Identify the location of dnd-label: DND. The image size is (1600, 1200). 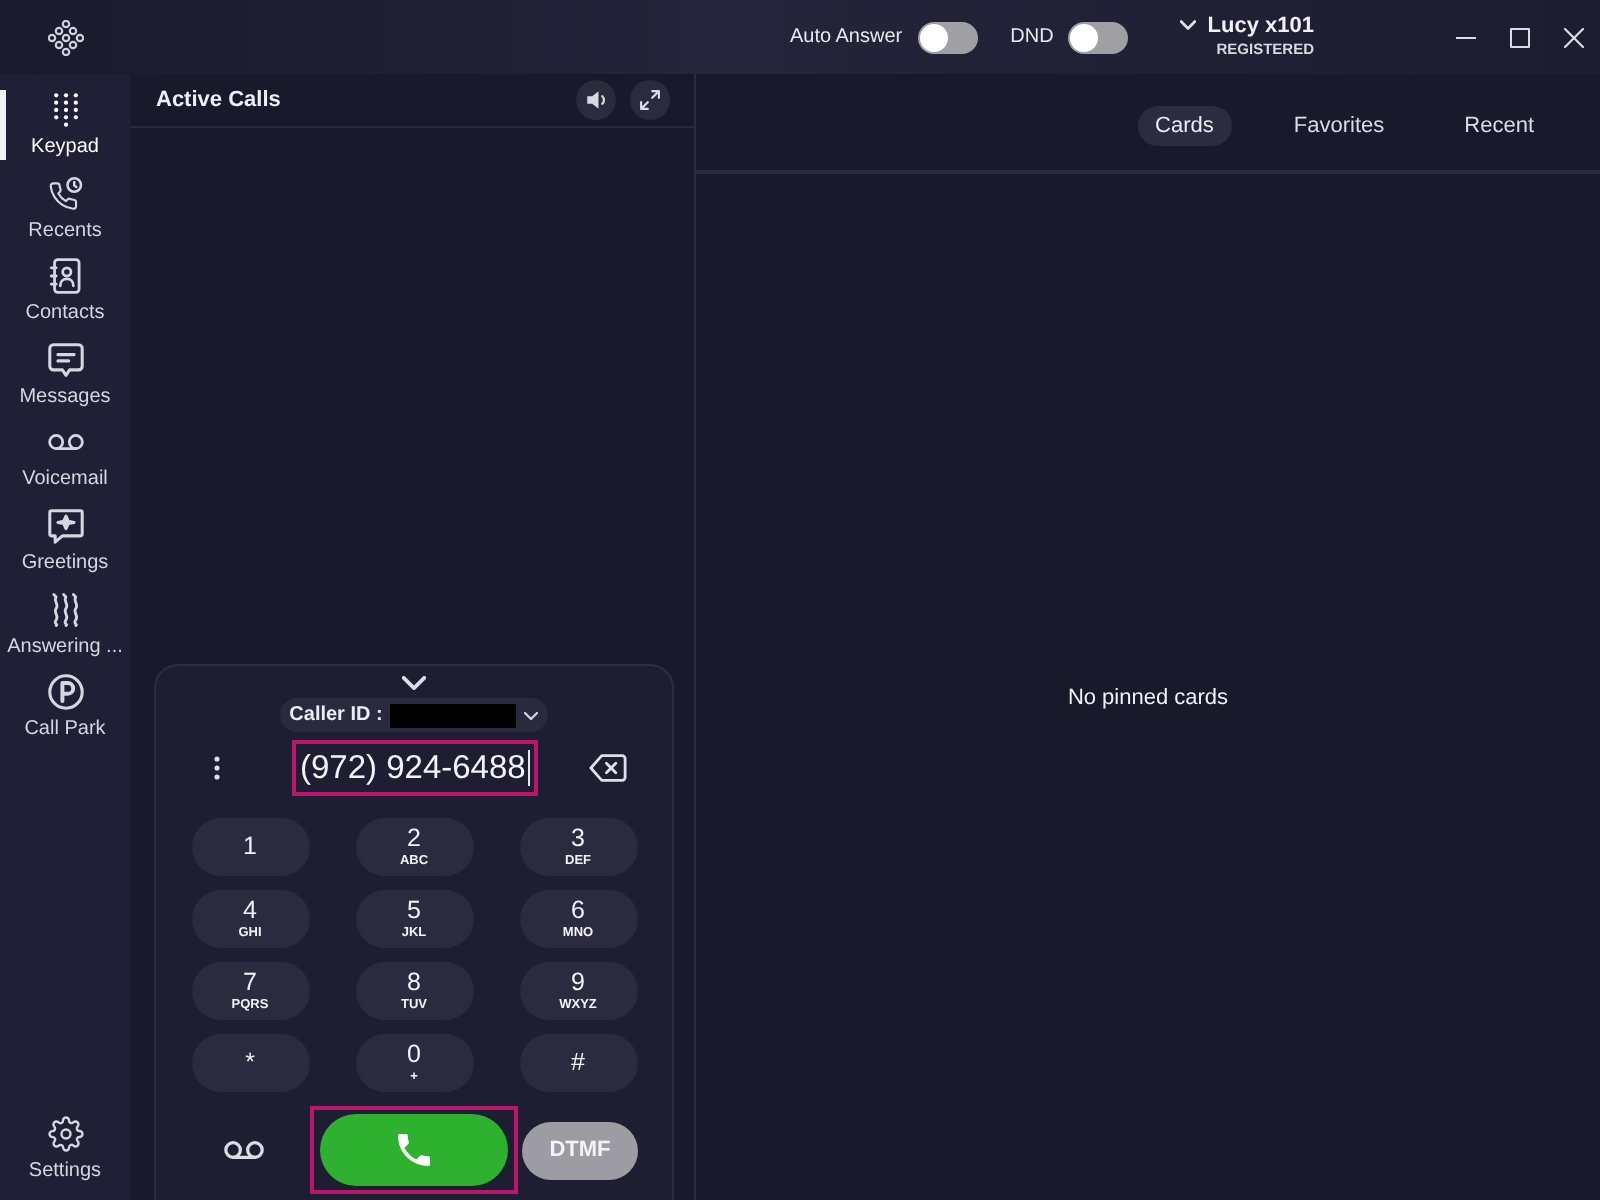
(1032, 37).